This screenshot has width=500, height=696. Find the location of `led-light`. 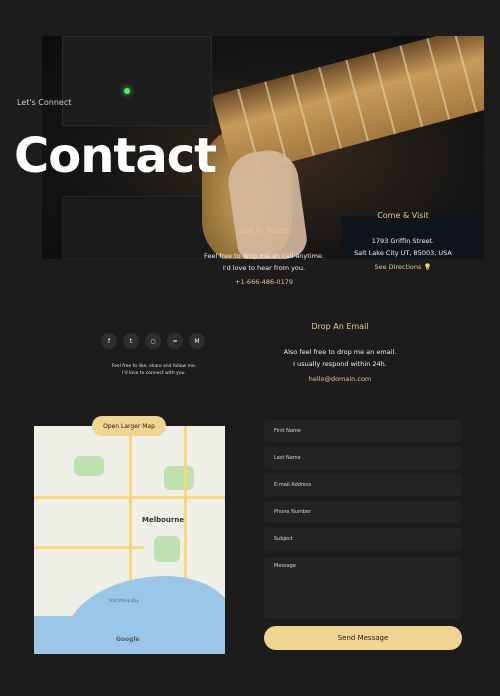

led-light is located at coordinates (127, 91).